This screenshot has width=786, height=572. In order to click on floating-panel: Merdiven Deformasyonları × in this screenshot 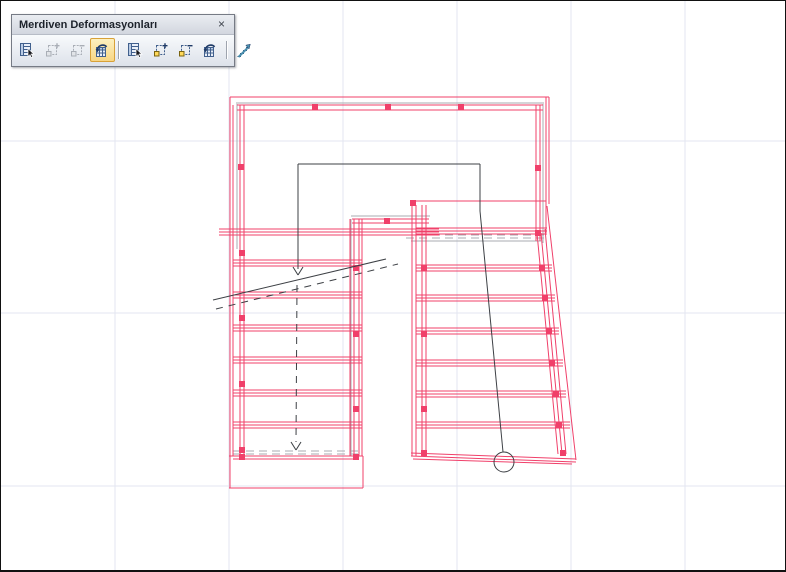, I will do `click(131, 40)`.